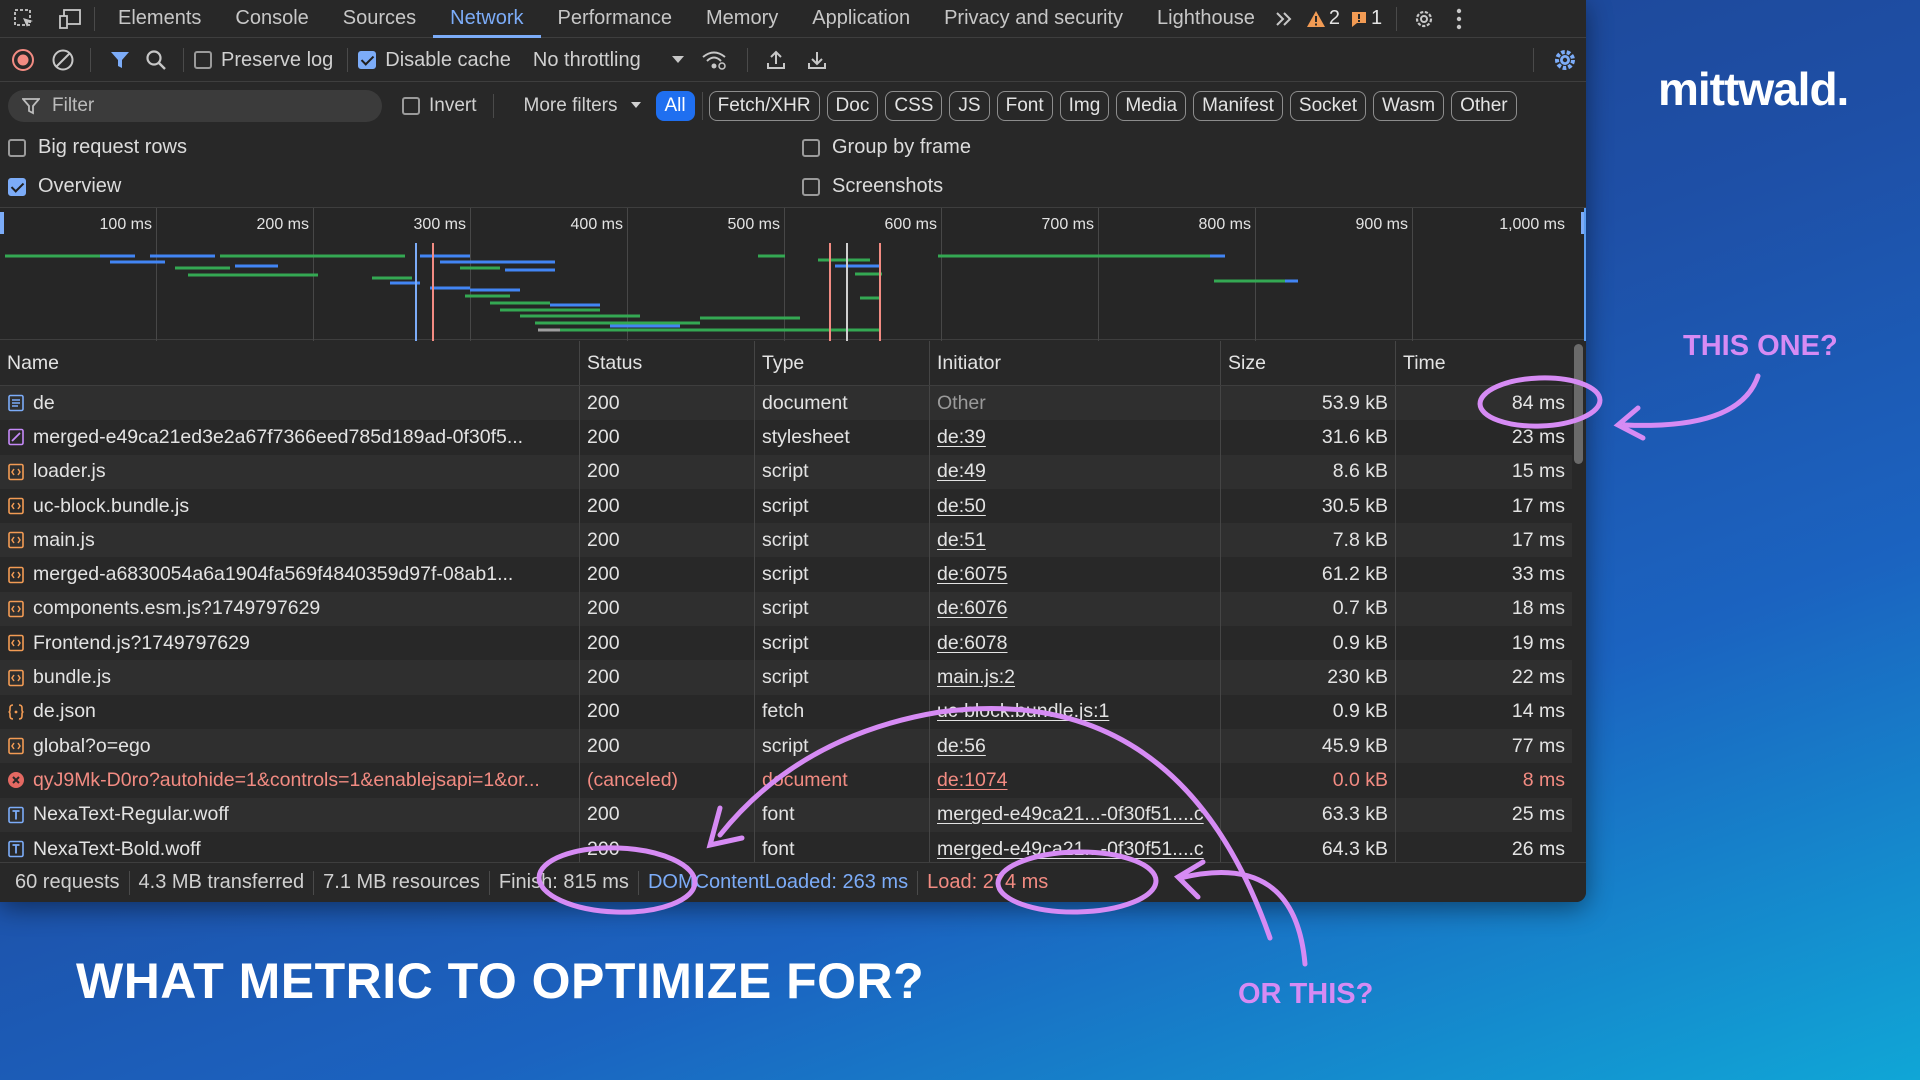 This screenshot has height=1080, width=1920. What do you see at coordinates (811, 147) in the screenshot?
I see `group-by-frame-box` at bounding box center [811, 147].